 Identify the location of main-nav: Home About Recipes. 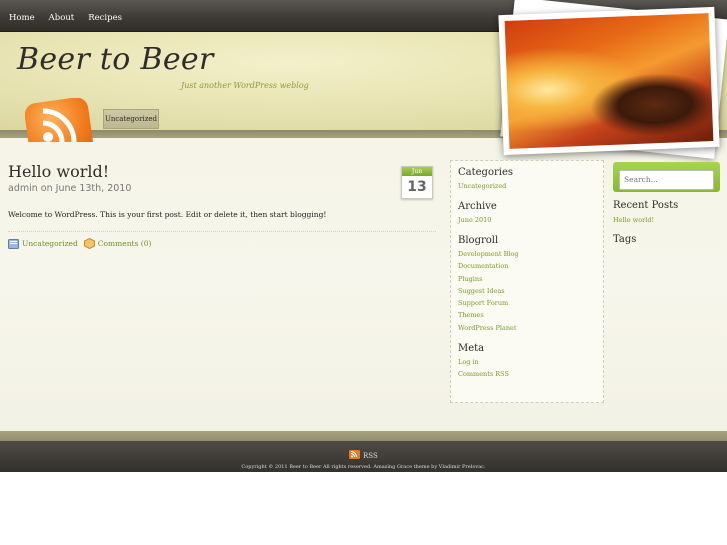
(65, 18).